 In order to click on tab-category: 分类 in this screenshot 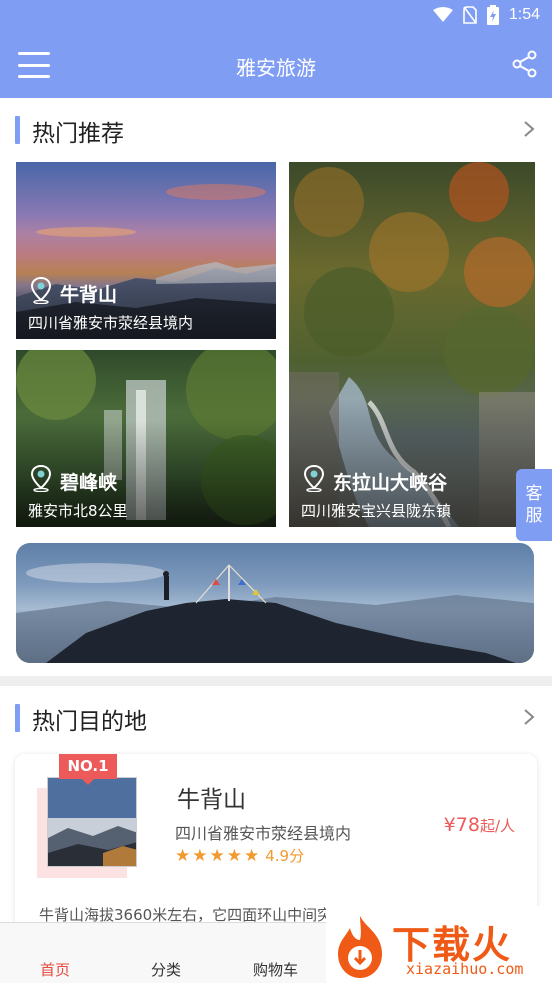, I will do `click(166, 969)`.